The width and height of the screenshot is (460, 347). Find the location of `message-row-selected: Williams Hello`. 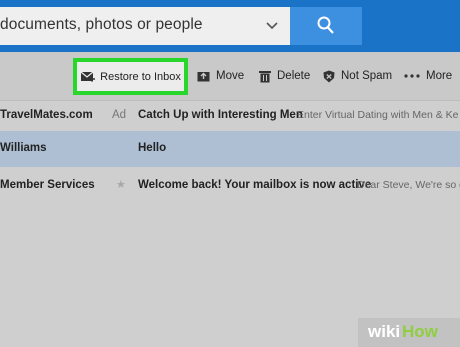

message-row-selected: Williams Hello is located at coordinates (230, 149).